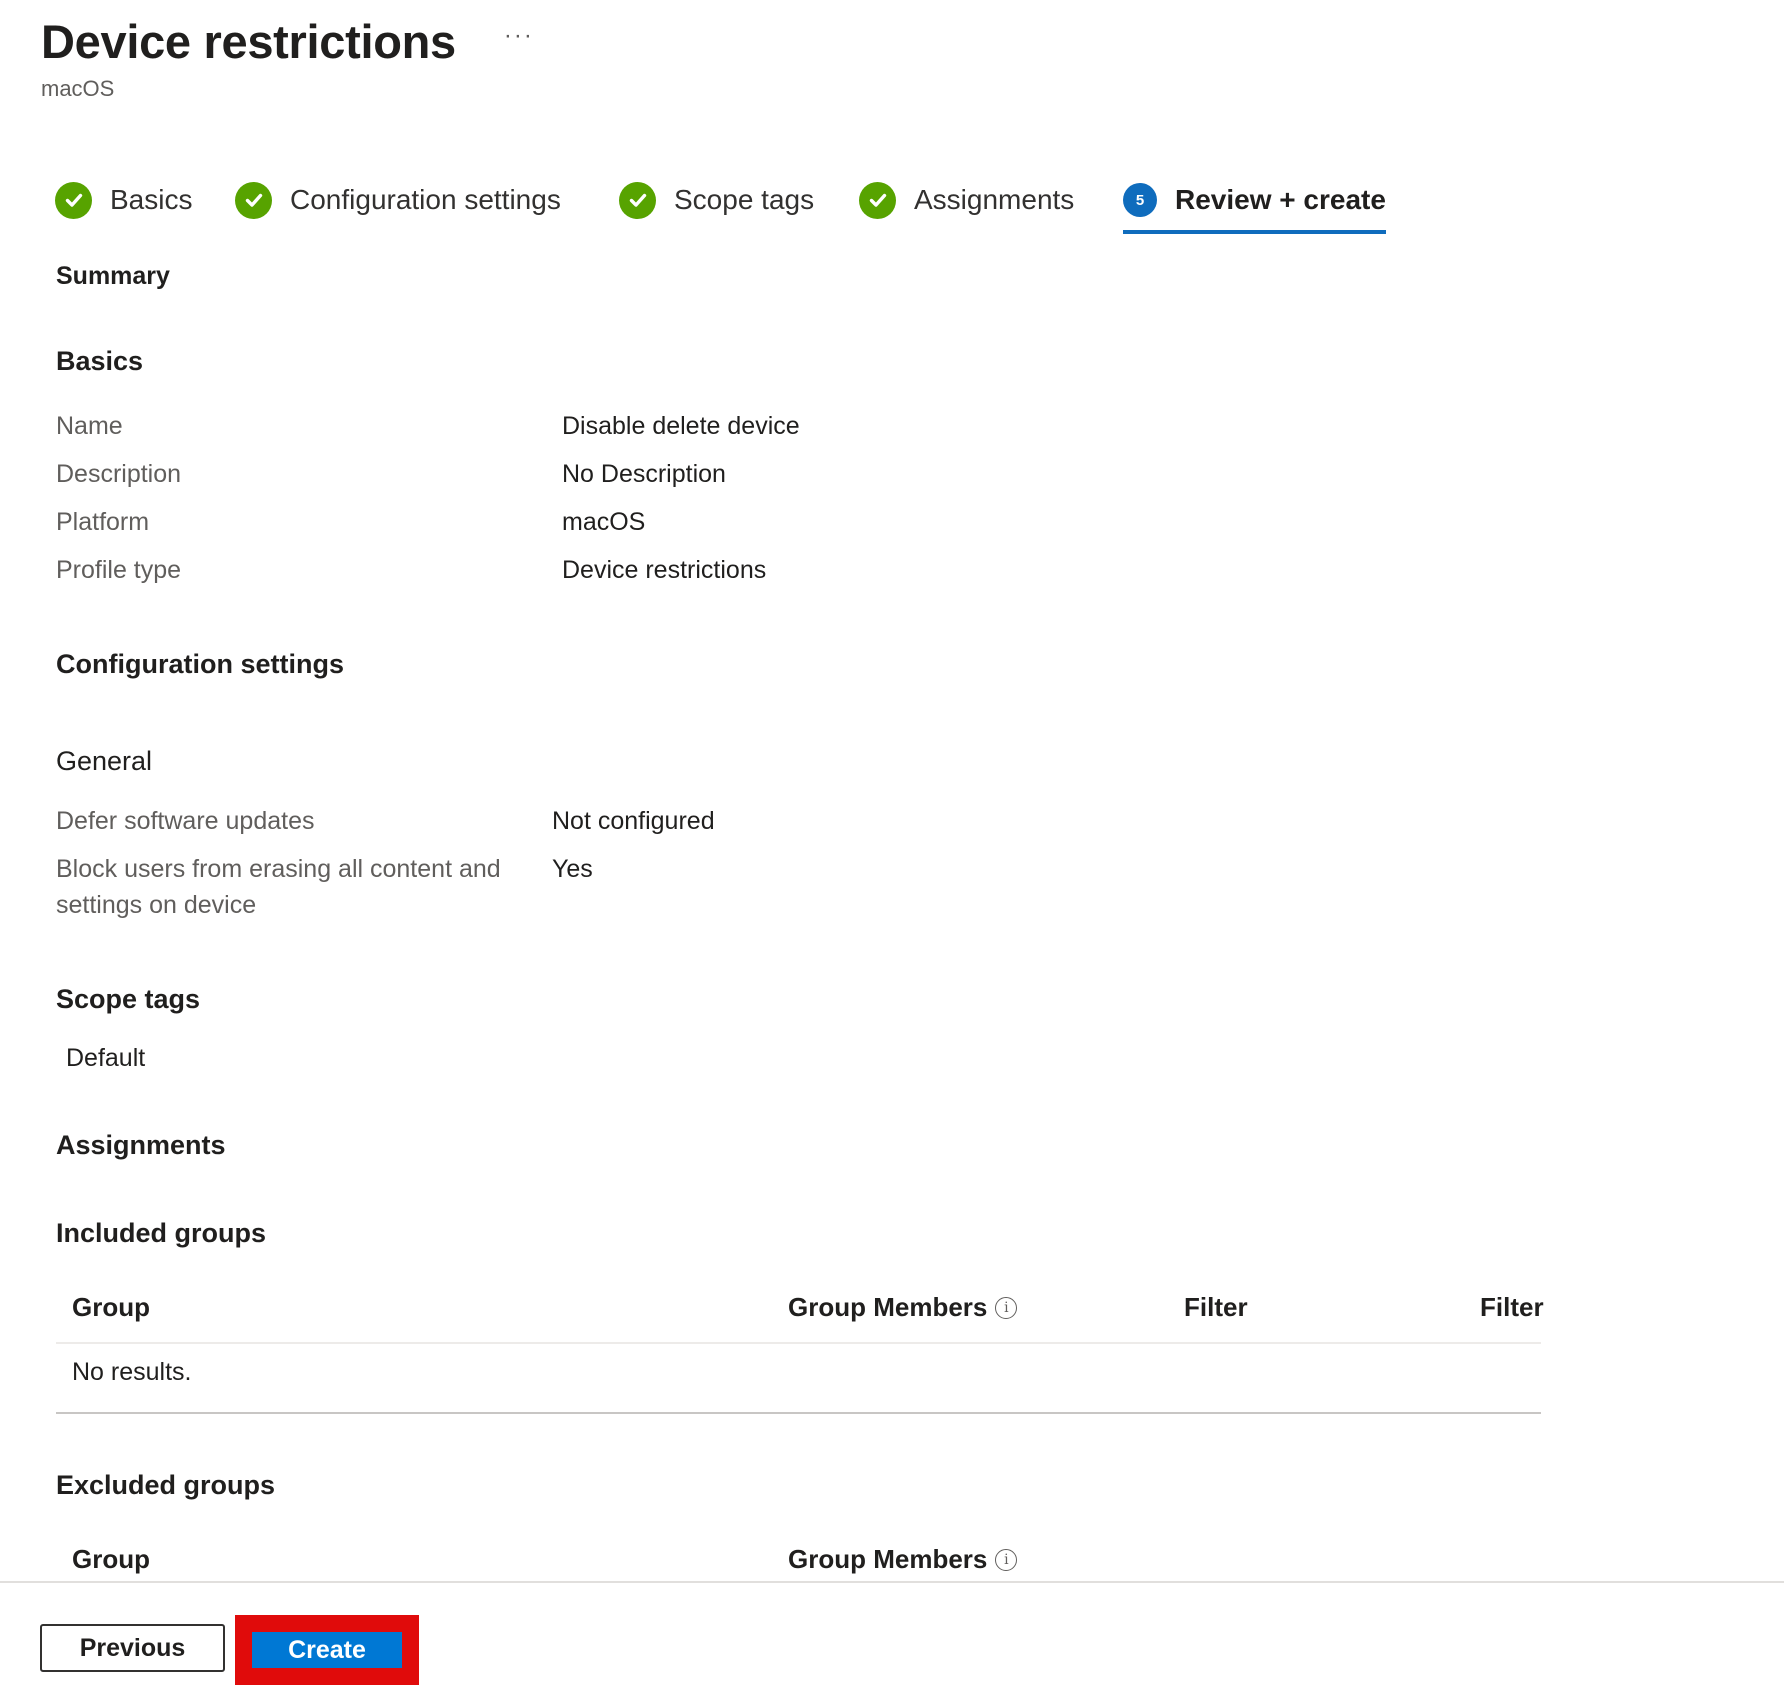 The width and height of the screenshot is (1784, 1704). What do you see at coordinates (604, 522) in the screenshot?
I see `platform-value: macOS` at bounding box center [604, 522].